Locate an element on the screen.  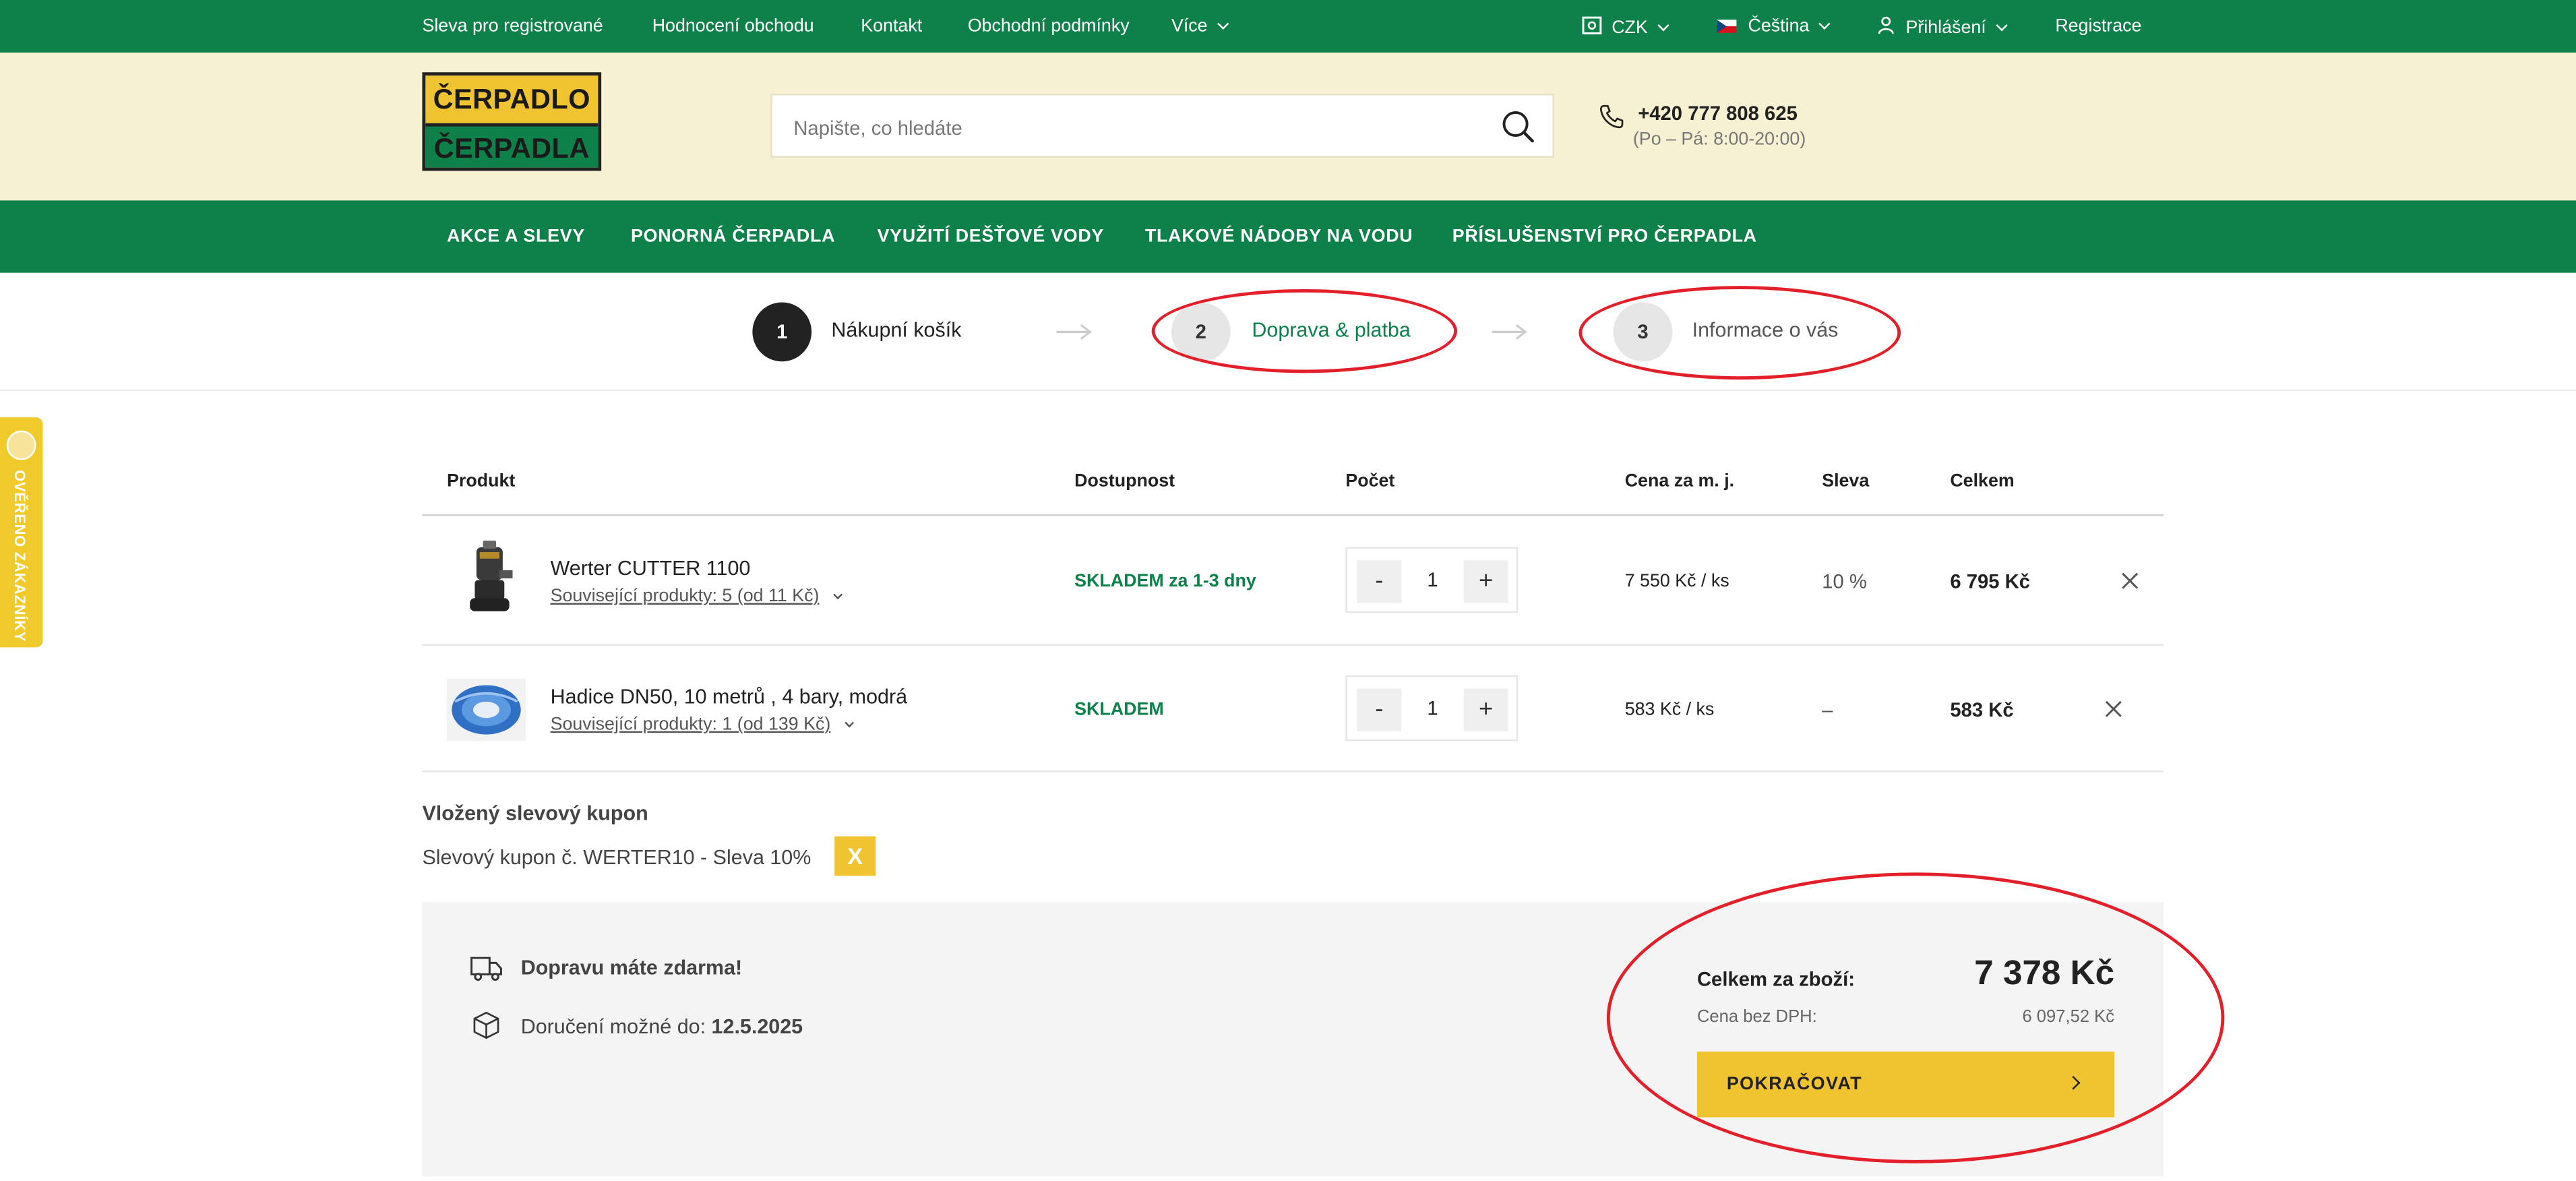
wallet-icon is located at coordinates (1592, 25).